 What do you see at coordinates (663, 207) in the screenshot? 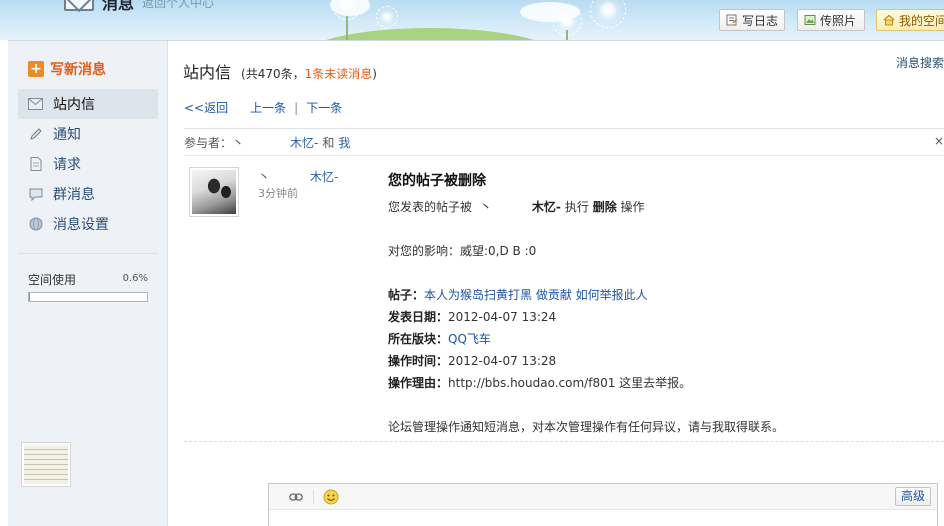
I see `deletion-notice: 您发表的帖子被 丶 木忆- 执行 删除 操作` at bounding box center [663, 207].